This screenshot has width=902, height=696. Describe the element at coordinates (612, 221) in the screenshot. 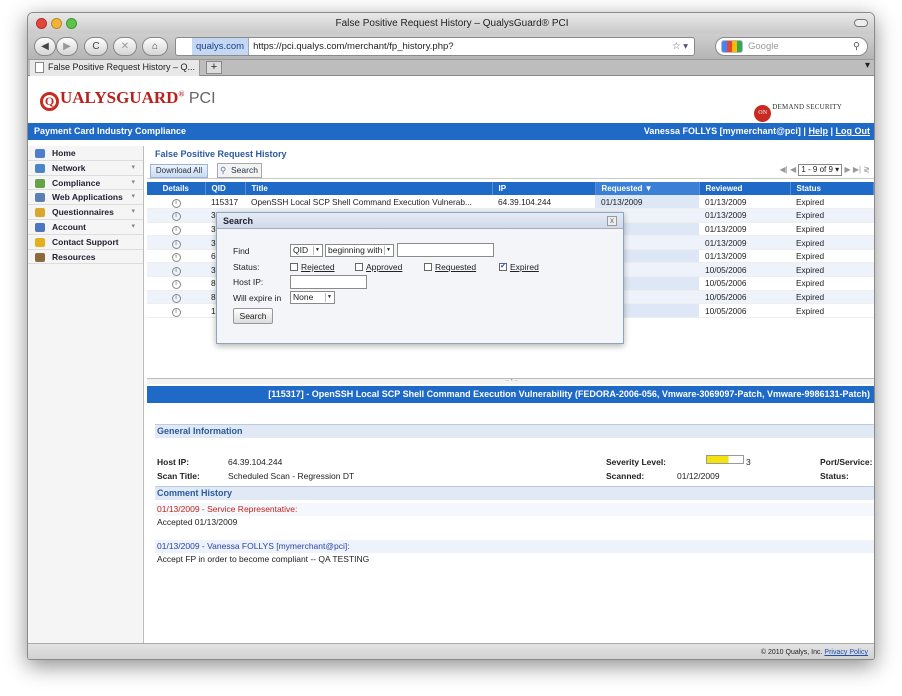

I see `dialog-close-icon: x` at that location.